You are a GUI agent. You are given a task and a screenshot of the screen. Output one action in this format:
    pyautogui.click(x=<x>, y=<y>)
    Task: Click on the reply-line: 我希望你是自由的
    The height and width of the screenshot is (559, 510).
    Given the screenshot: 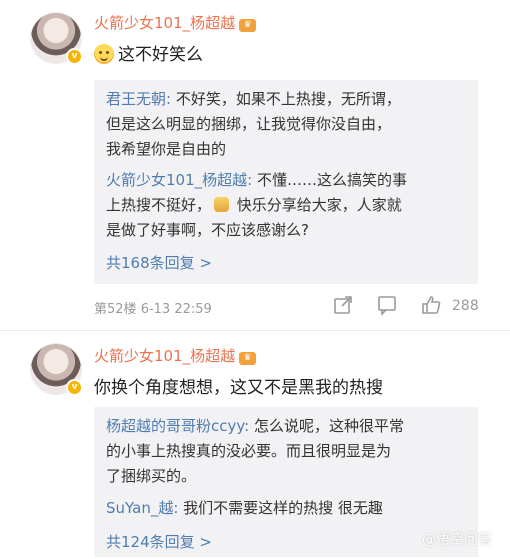 What is the action you would take?
    pyautogui.click(x=166, y=149)
    